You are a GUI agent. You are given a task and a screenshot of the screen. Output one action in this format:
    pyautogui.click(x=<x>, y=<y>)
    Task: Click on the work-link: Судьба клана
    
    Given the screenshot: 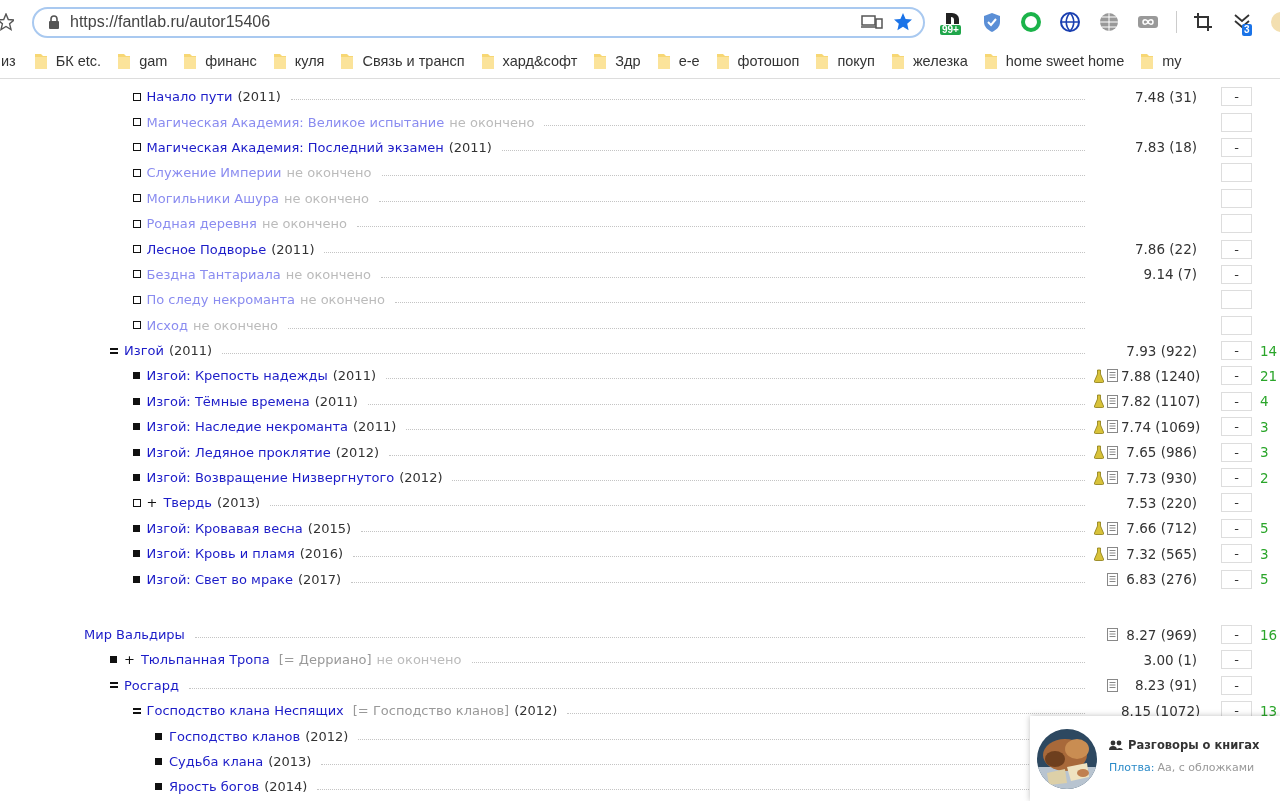 What is the action you would take?
    pyautogui.click(x=216, y=761)
    